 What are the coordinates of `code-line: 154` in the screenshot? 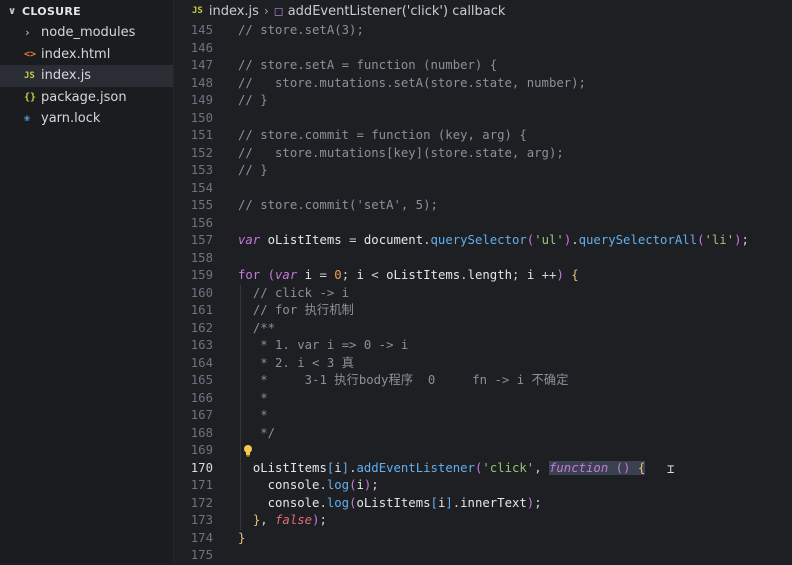 It's located at (483, 189).